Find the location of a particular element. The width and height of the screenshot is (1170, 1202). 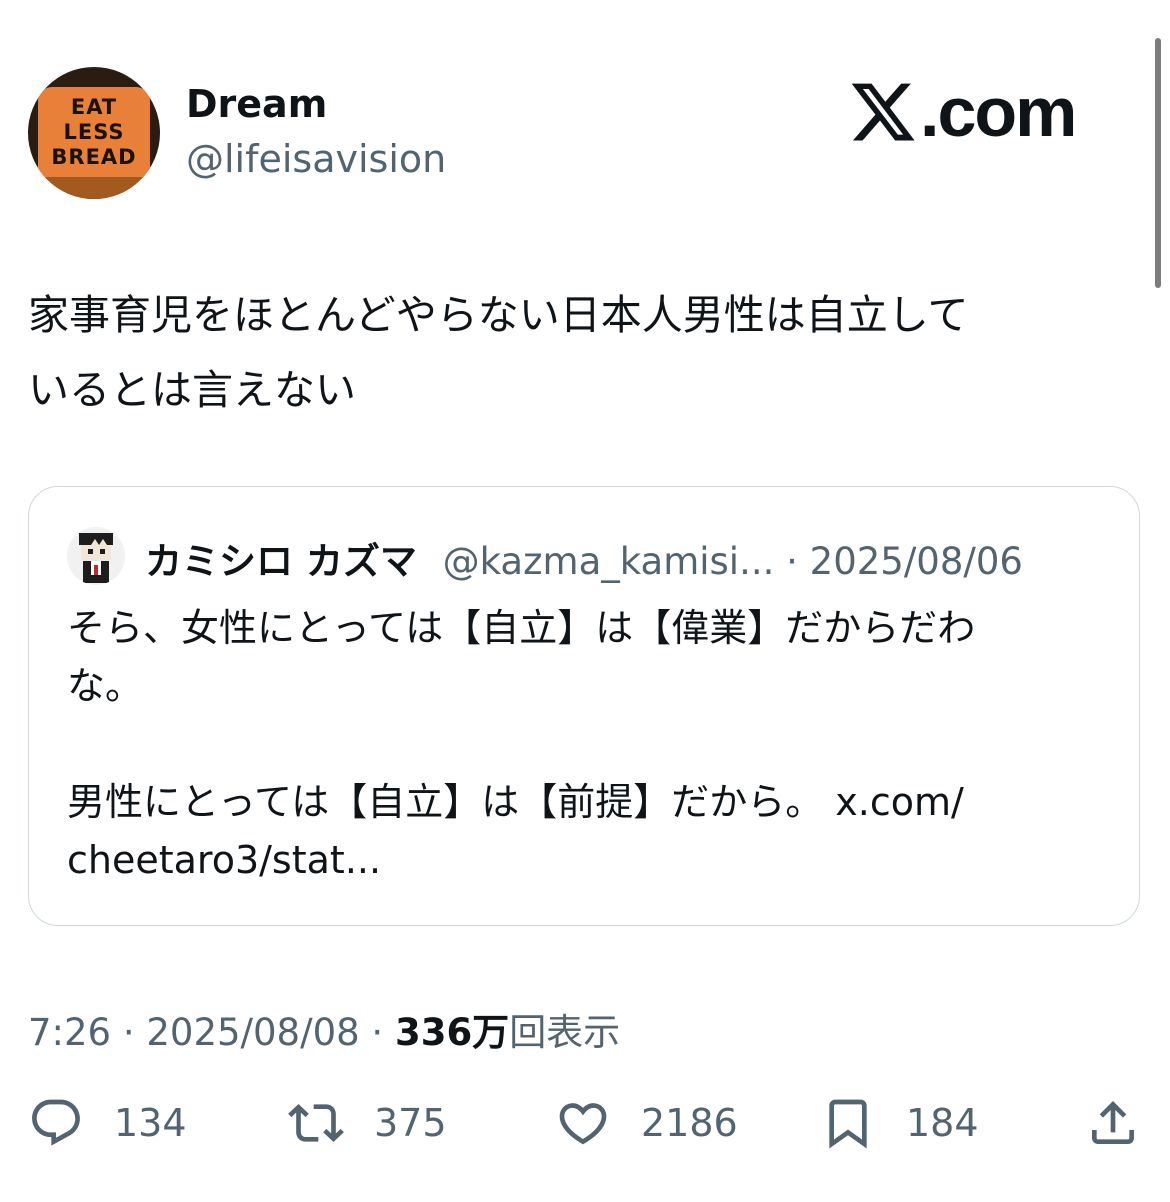

avatar-text-3: BREAD is located at coordinates (94, 156).